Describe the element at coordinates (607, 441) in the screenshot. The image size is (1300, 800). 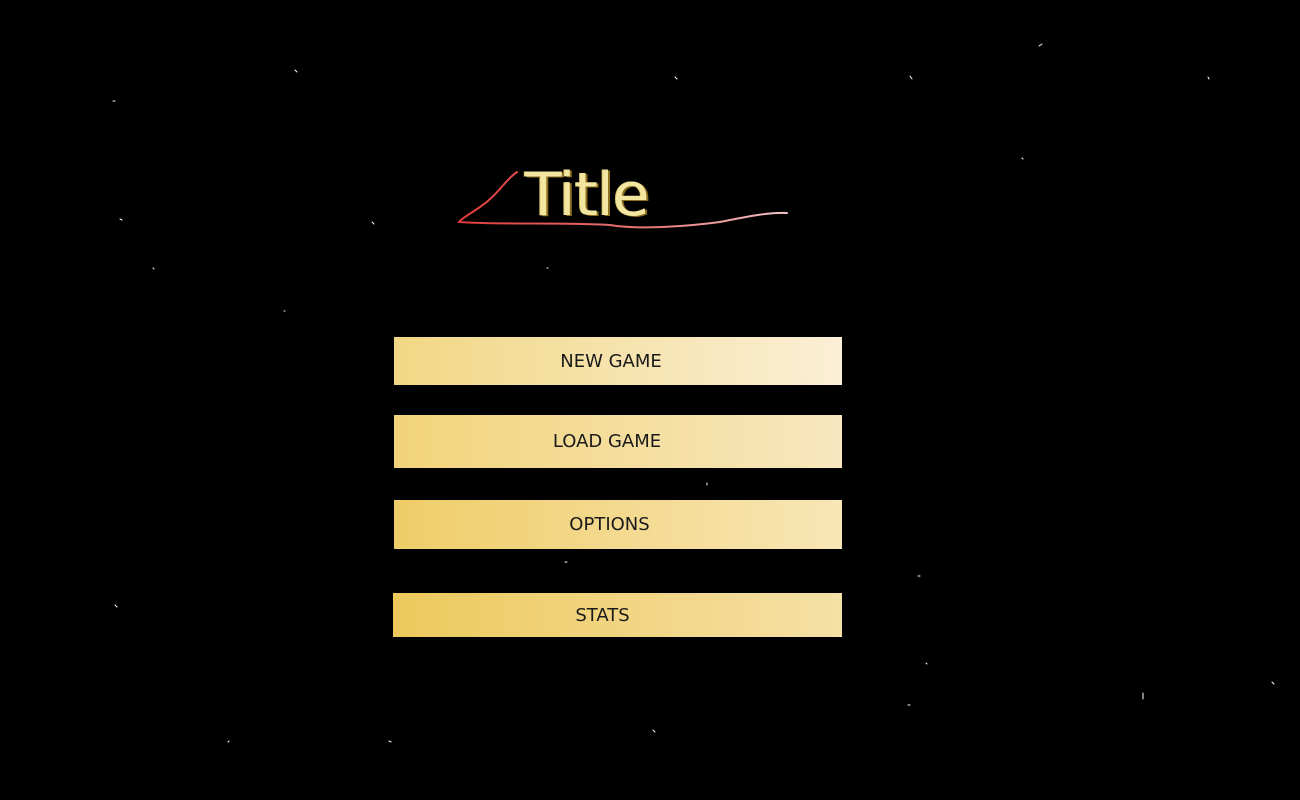
I see `load-game-label: LOAD GAME` at that location.